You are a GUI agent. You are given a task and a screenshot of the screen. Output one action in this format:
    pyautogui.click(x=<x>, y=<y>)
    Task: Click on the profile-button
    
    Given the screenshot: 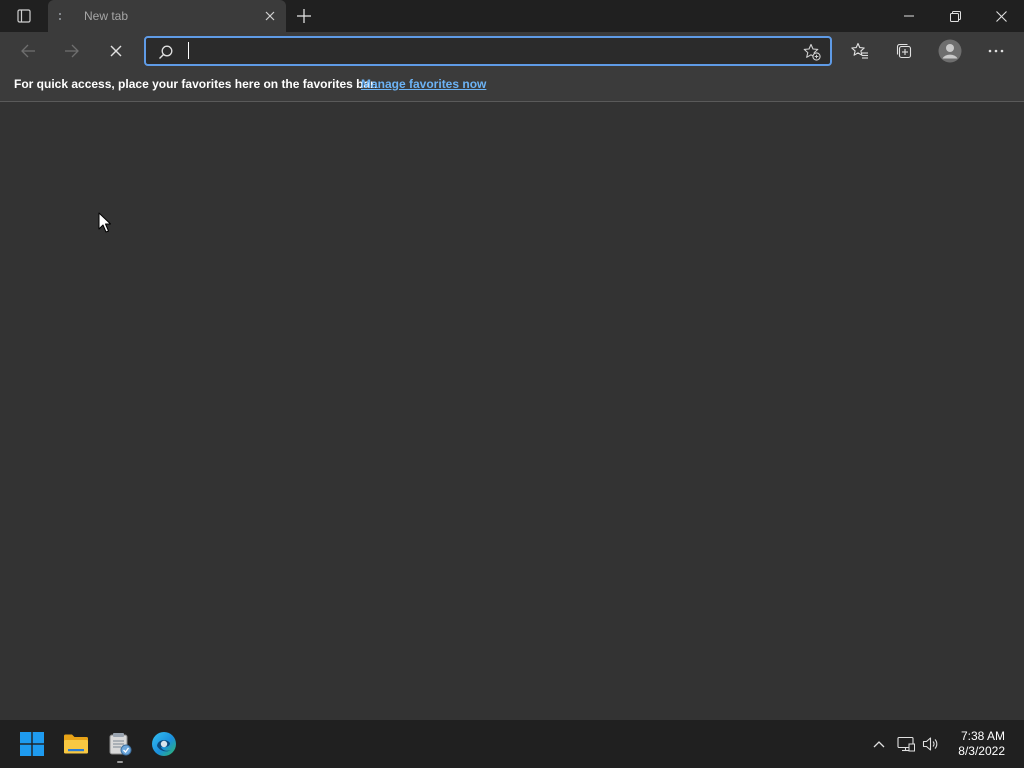 What is the action you would take?
    pyautogui.click(x=950, y=51)
    